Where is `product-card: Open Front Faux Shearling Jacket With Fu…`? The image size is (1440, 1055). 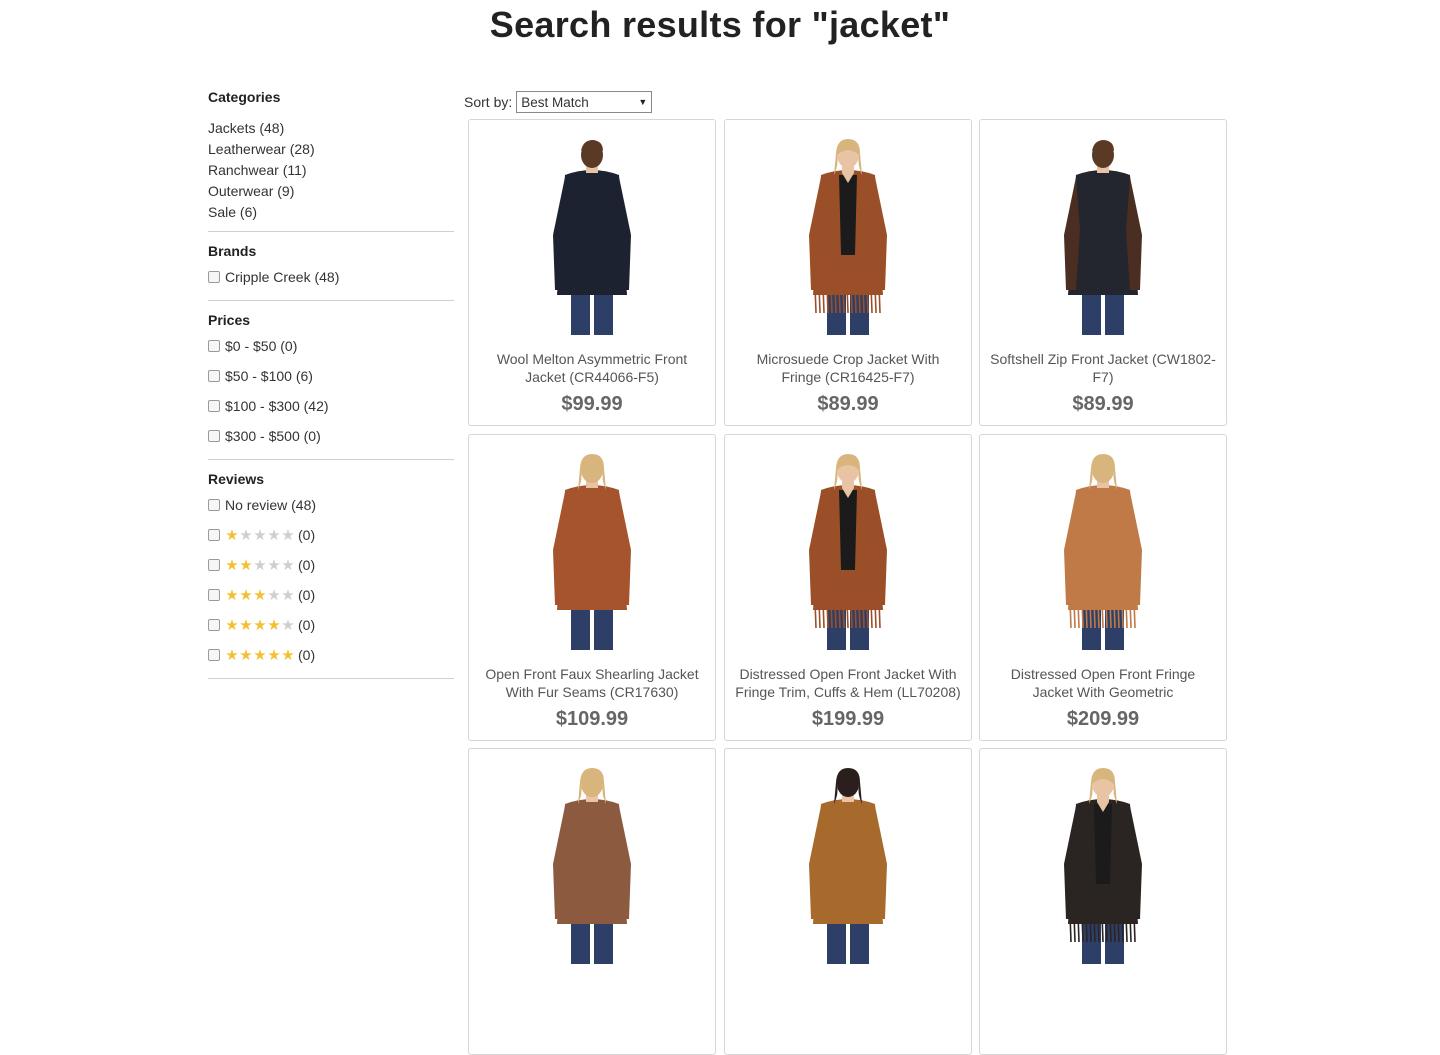
product-card: Open Front Faux Shearling Jacket With Fu… is located at coordinates (592, 587).